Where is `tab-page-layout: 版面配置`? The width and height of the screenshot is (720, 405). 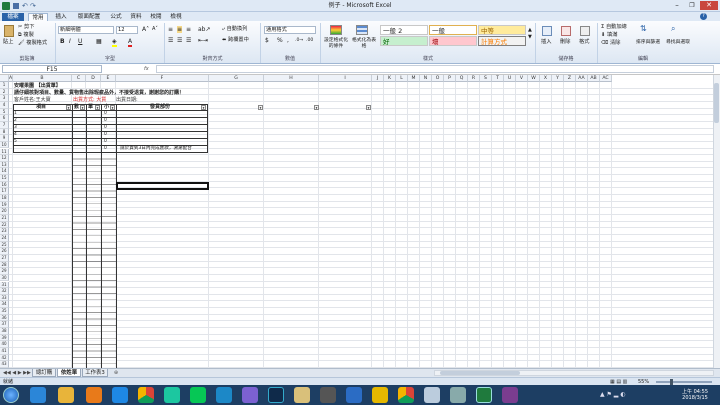 tab-page-layout: 版面配置 is located at coordinates (89, 17).